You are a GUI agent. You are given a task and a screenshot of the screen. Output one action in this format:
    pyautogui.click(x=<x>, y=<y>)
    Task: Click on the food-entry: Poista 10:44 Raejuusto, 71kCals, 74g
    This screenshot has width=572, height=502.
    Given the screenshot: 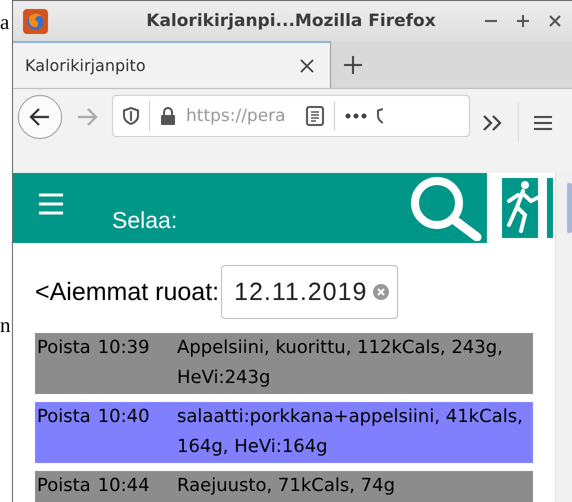 What is the action you would take?
    pyautogui.click(x=284, y=486)
    